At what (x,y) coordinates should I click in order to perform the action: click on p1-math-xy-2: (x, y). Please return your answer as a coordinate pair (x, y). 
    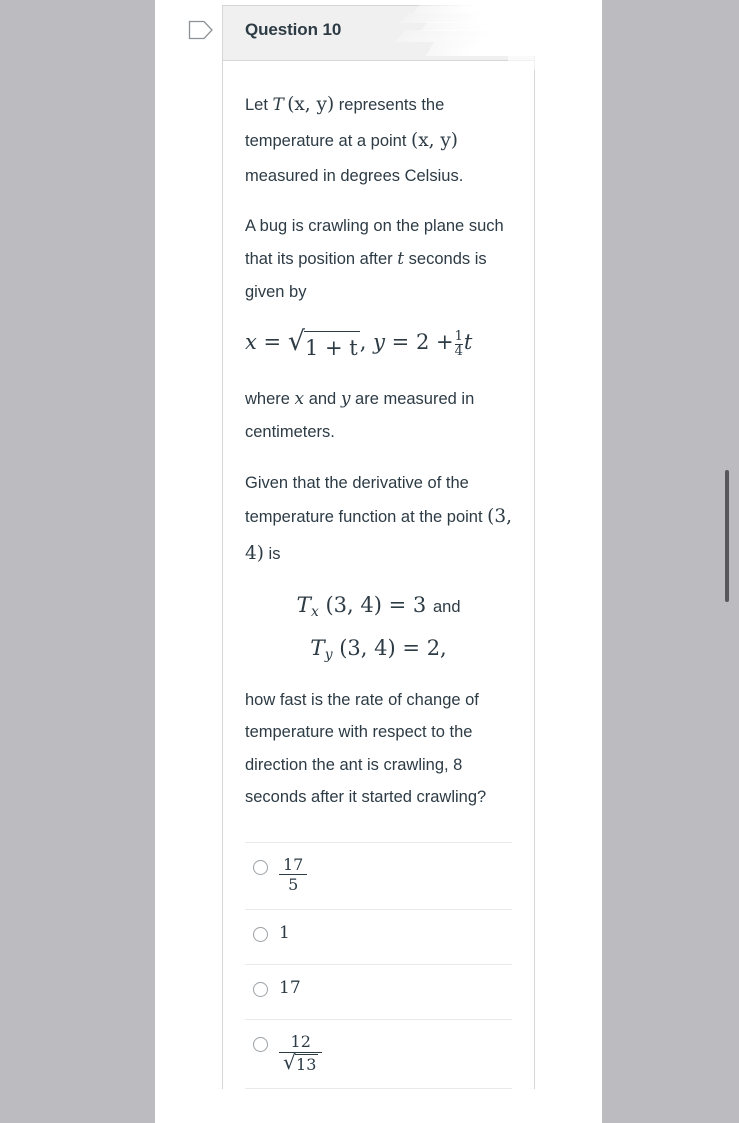
    Looking at the image, I should click on (435, 141).